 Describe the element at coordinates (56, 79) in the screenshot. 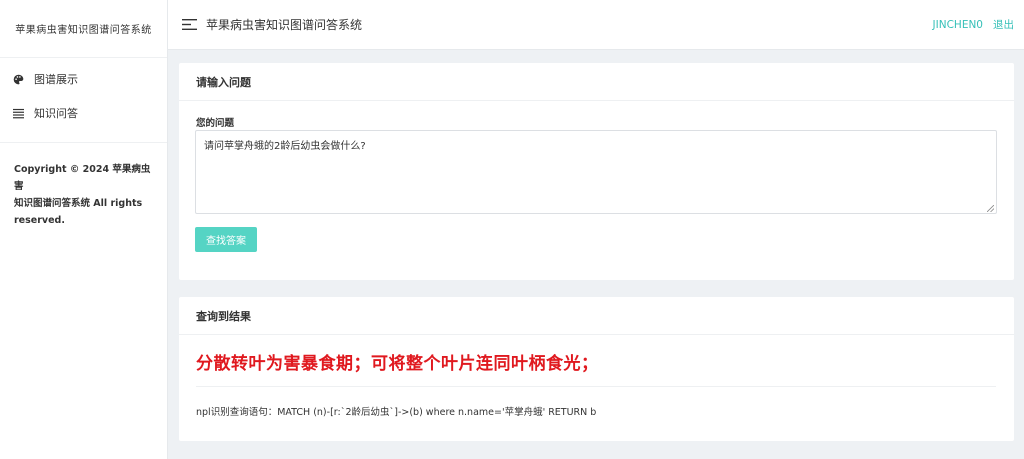

I see `sidebar-item-label: 图谱展示` at that location.